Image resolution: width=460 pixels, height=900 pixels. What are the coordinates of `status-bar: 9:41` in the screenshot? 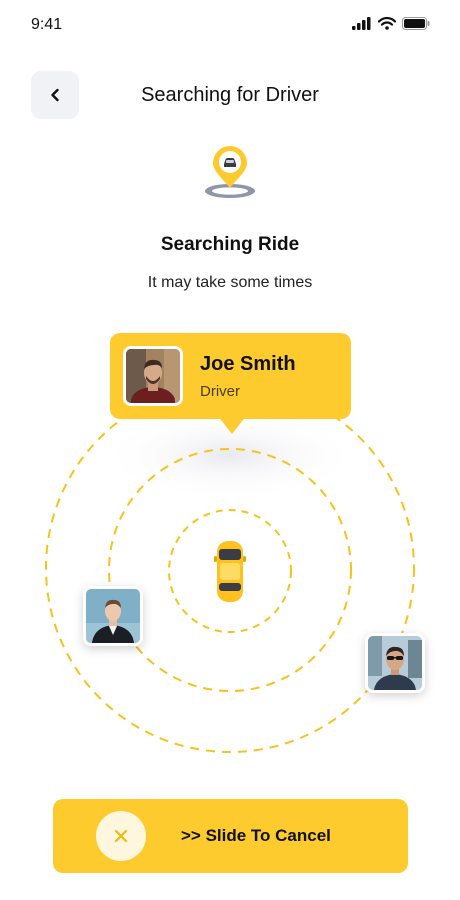 It's located at (230, 27).